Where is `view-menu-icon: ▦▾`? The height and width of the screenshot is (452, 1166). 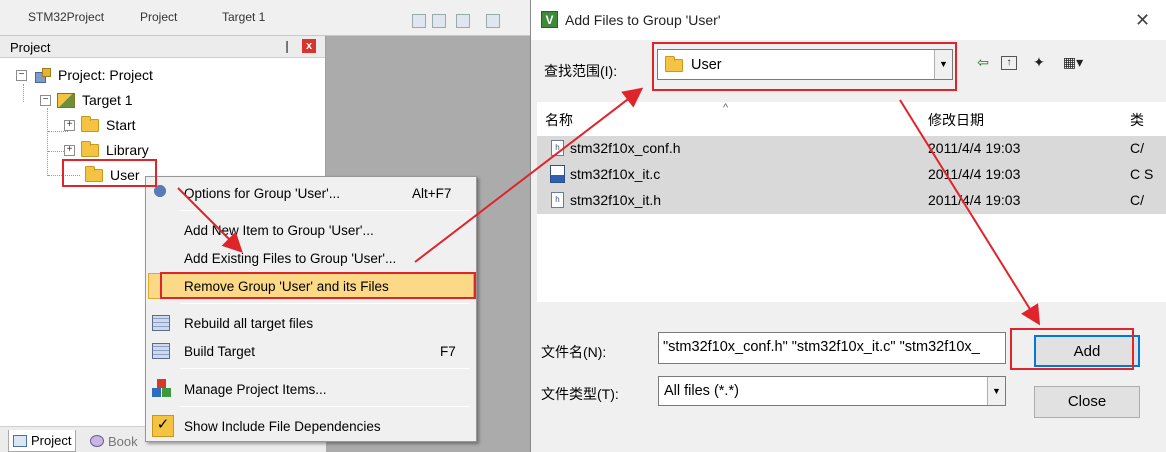 view-menu-icon: ▦▾ is located at coordinates (1073, 63).